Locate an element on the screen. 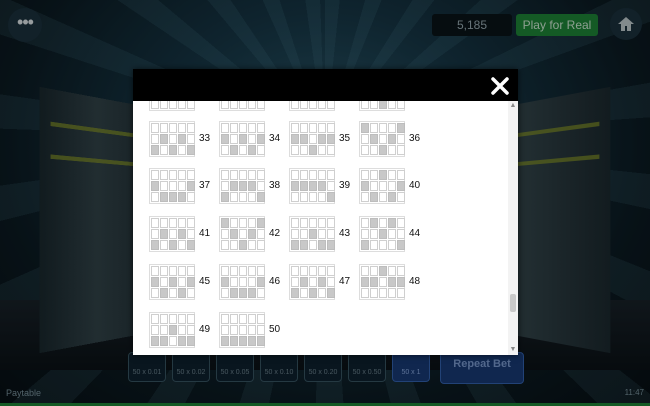 This screenshot has height=406, width=650. payline-number: 42 is located at coordinates (275, 233).